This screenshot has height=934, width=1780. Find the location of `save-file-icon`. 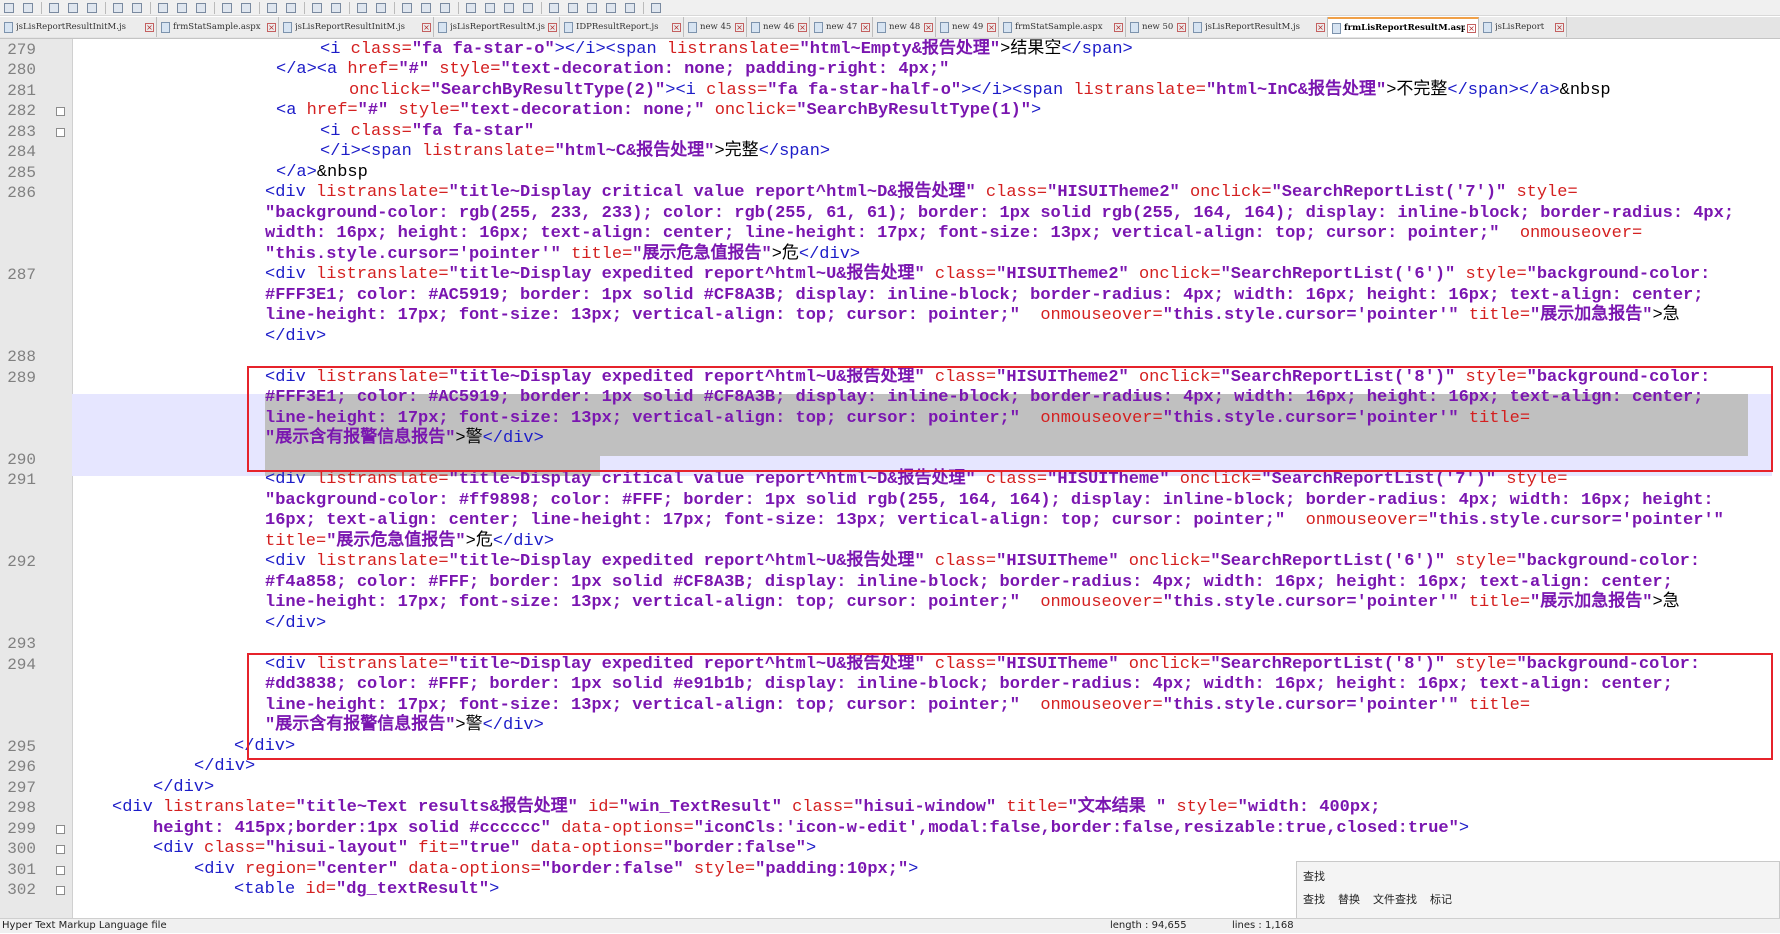

save-file-icon is located at coordinates (54, 8).